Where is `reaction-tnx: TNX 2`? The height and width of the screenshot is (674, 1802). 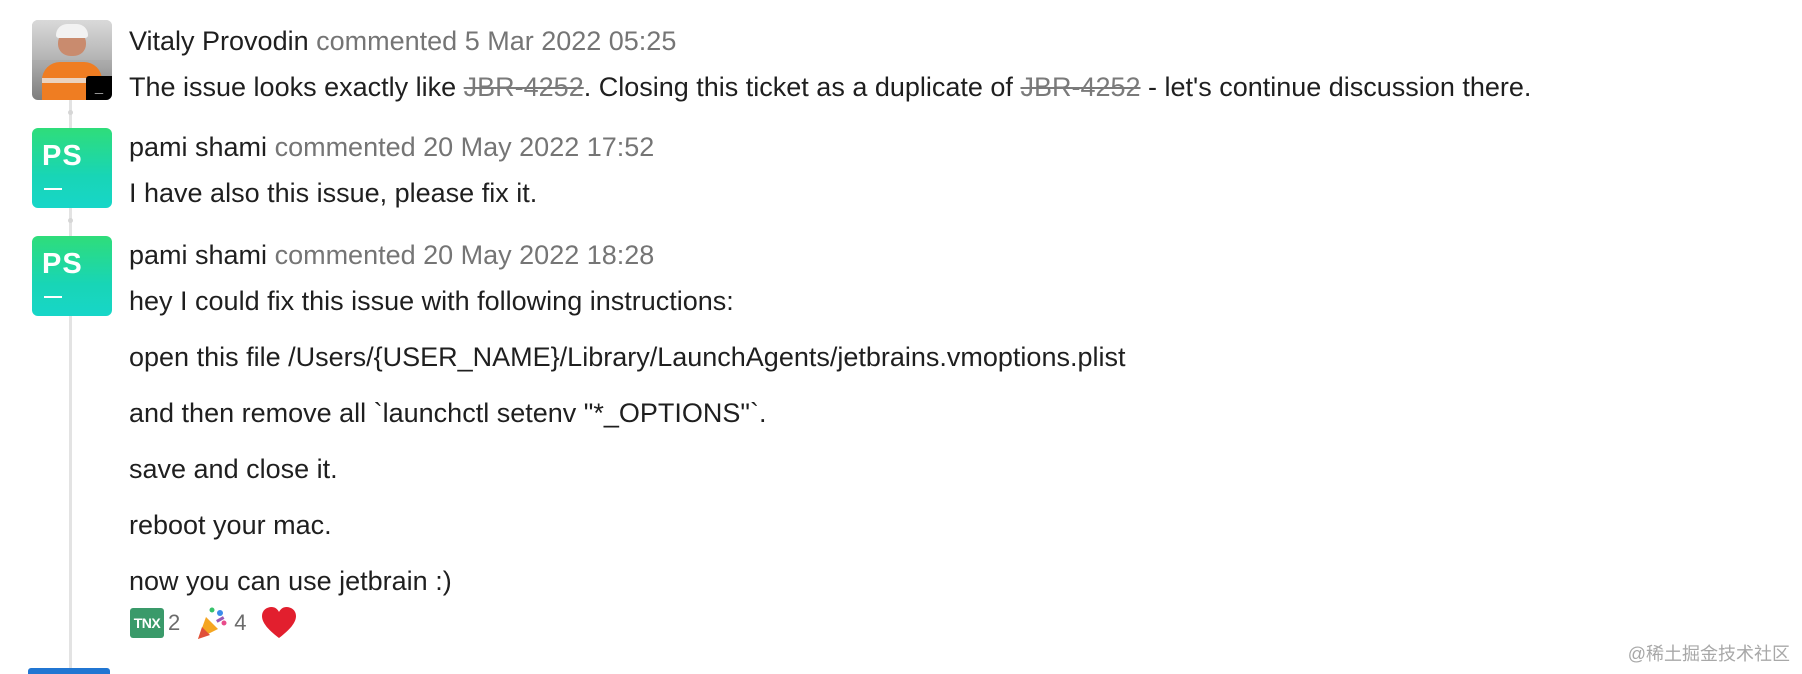 reaction-tnx: TNX 2 is located at coordinates (155, 623).